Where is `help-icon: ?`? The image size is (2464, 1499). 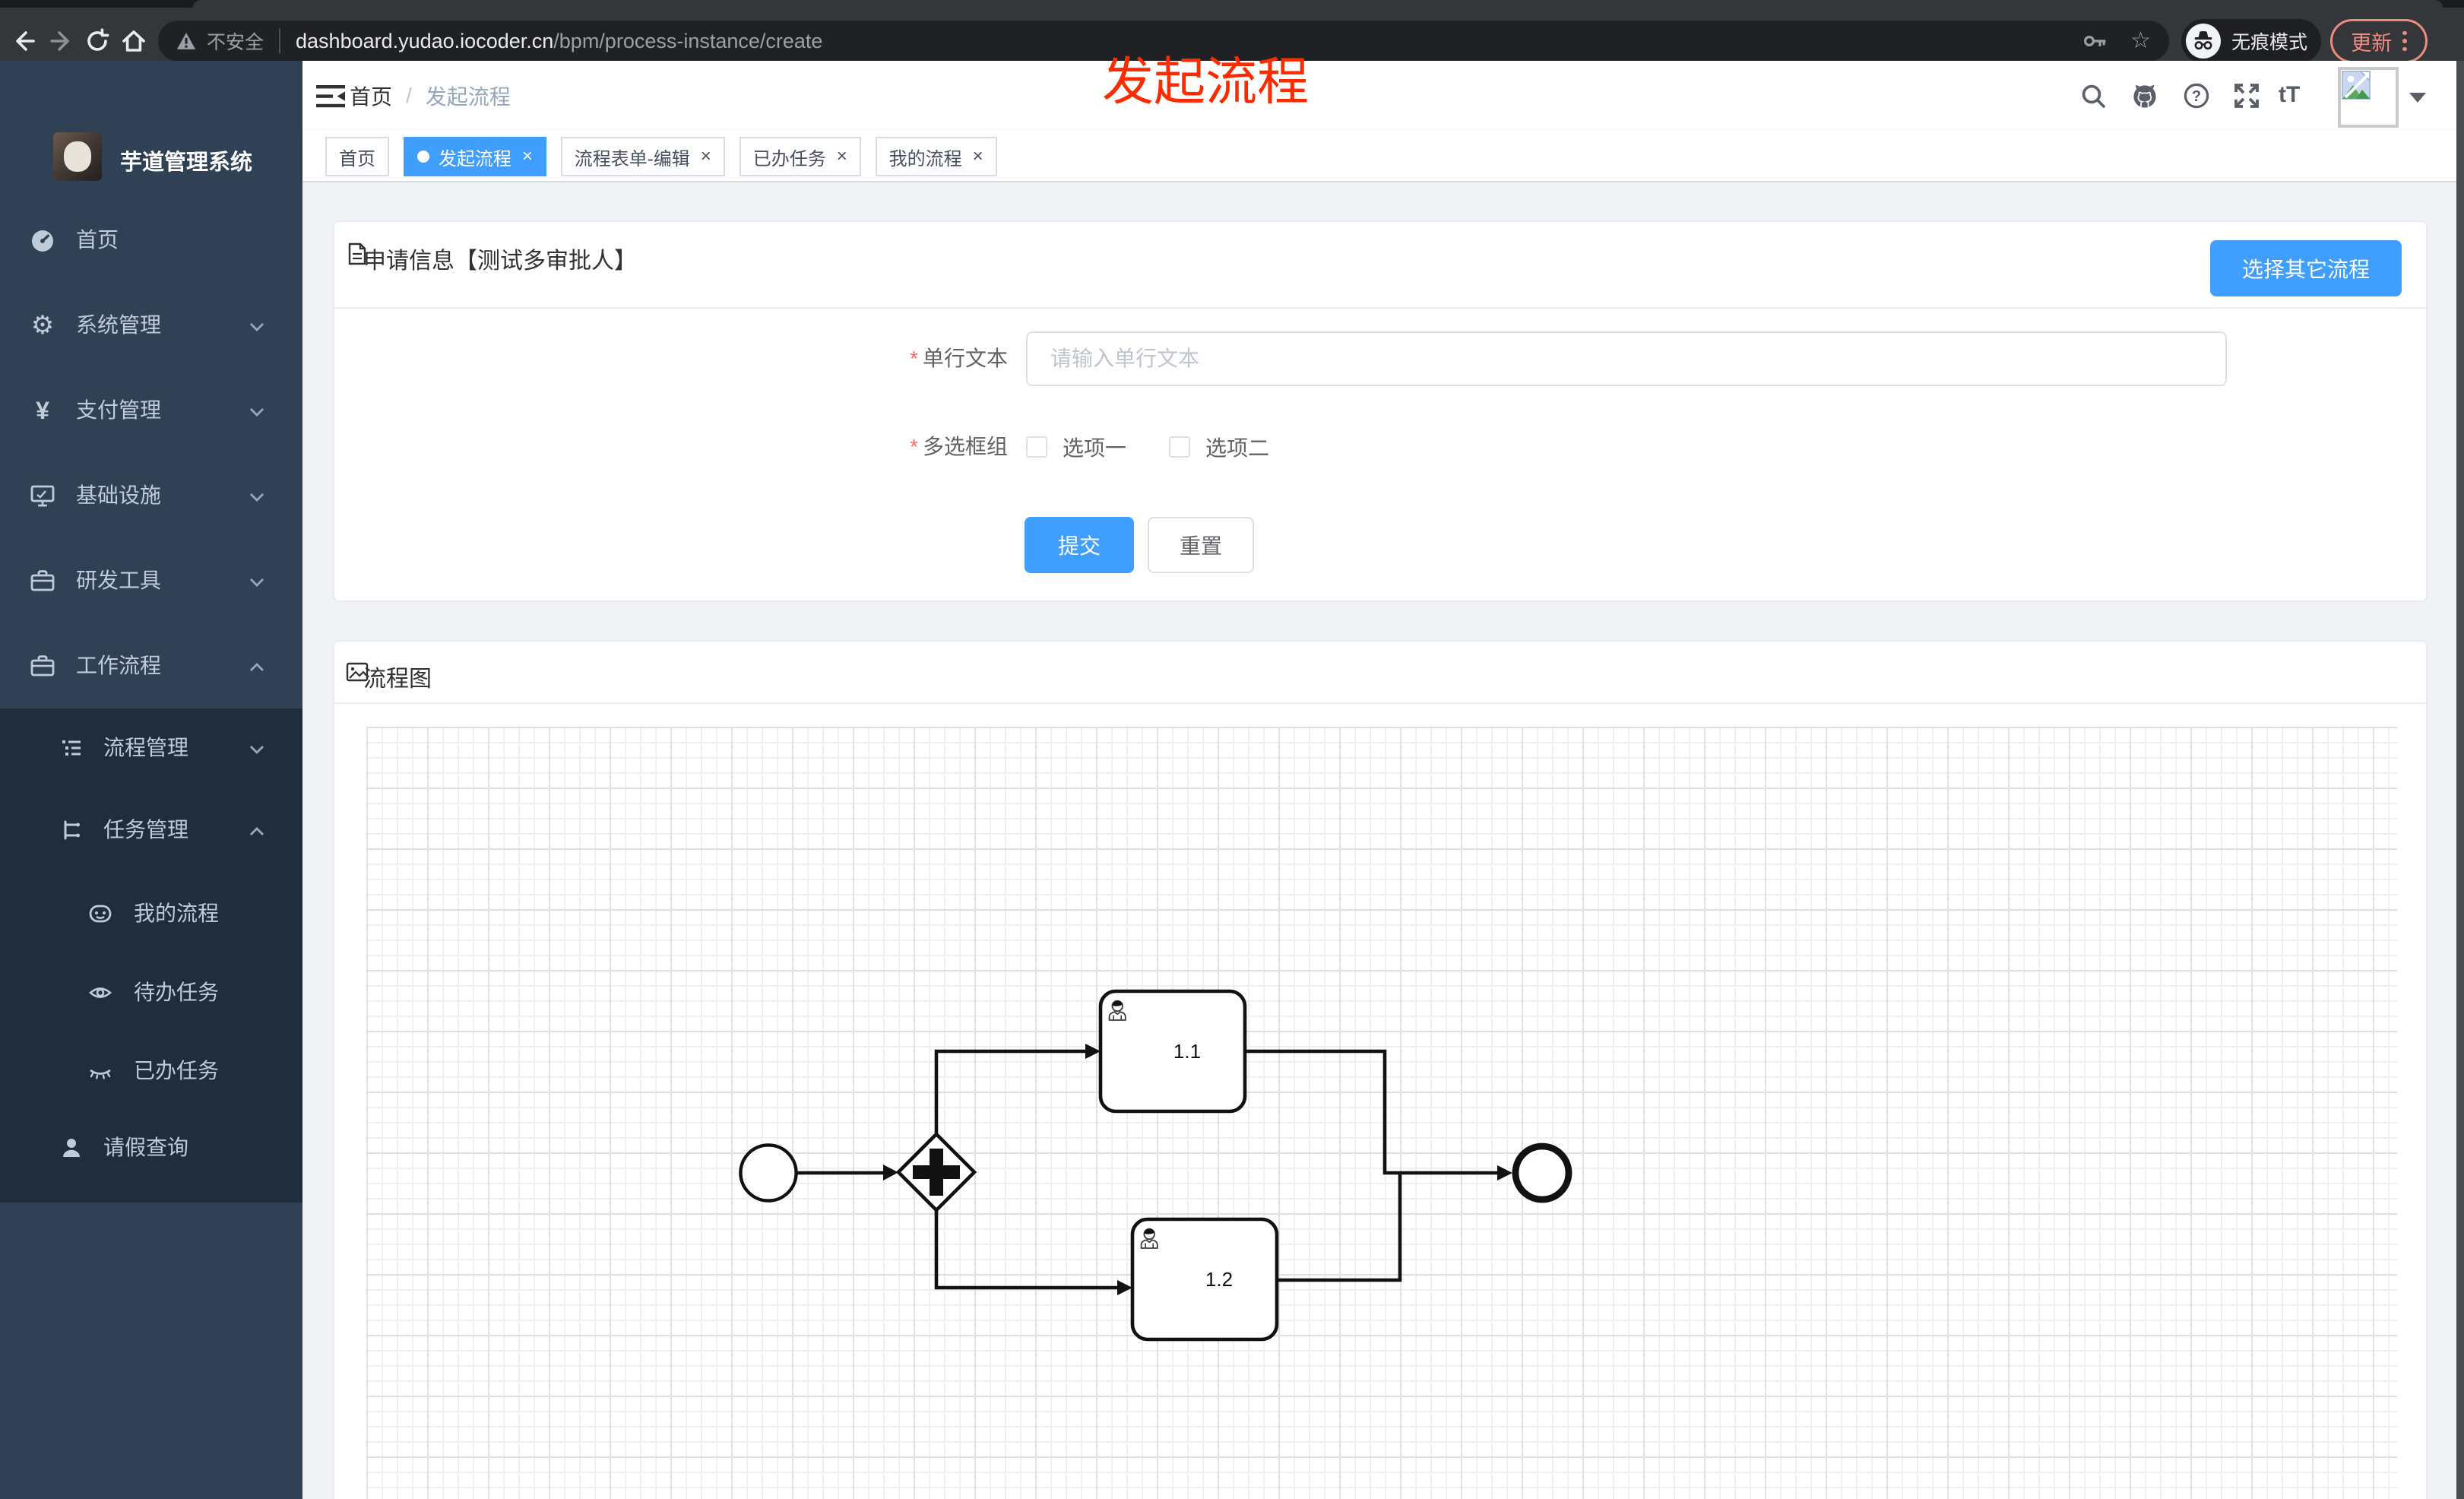
help-icon: ? is located at coordinates (2196, 96).